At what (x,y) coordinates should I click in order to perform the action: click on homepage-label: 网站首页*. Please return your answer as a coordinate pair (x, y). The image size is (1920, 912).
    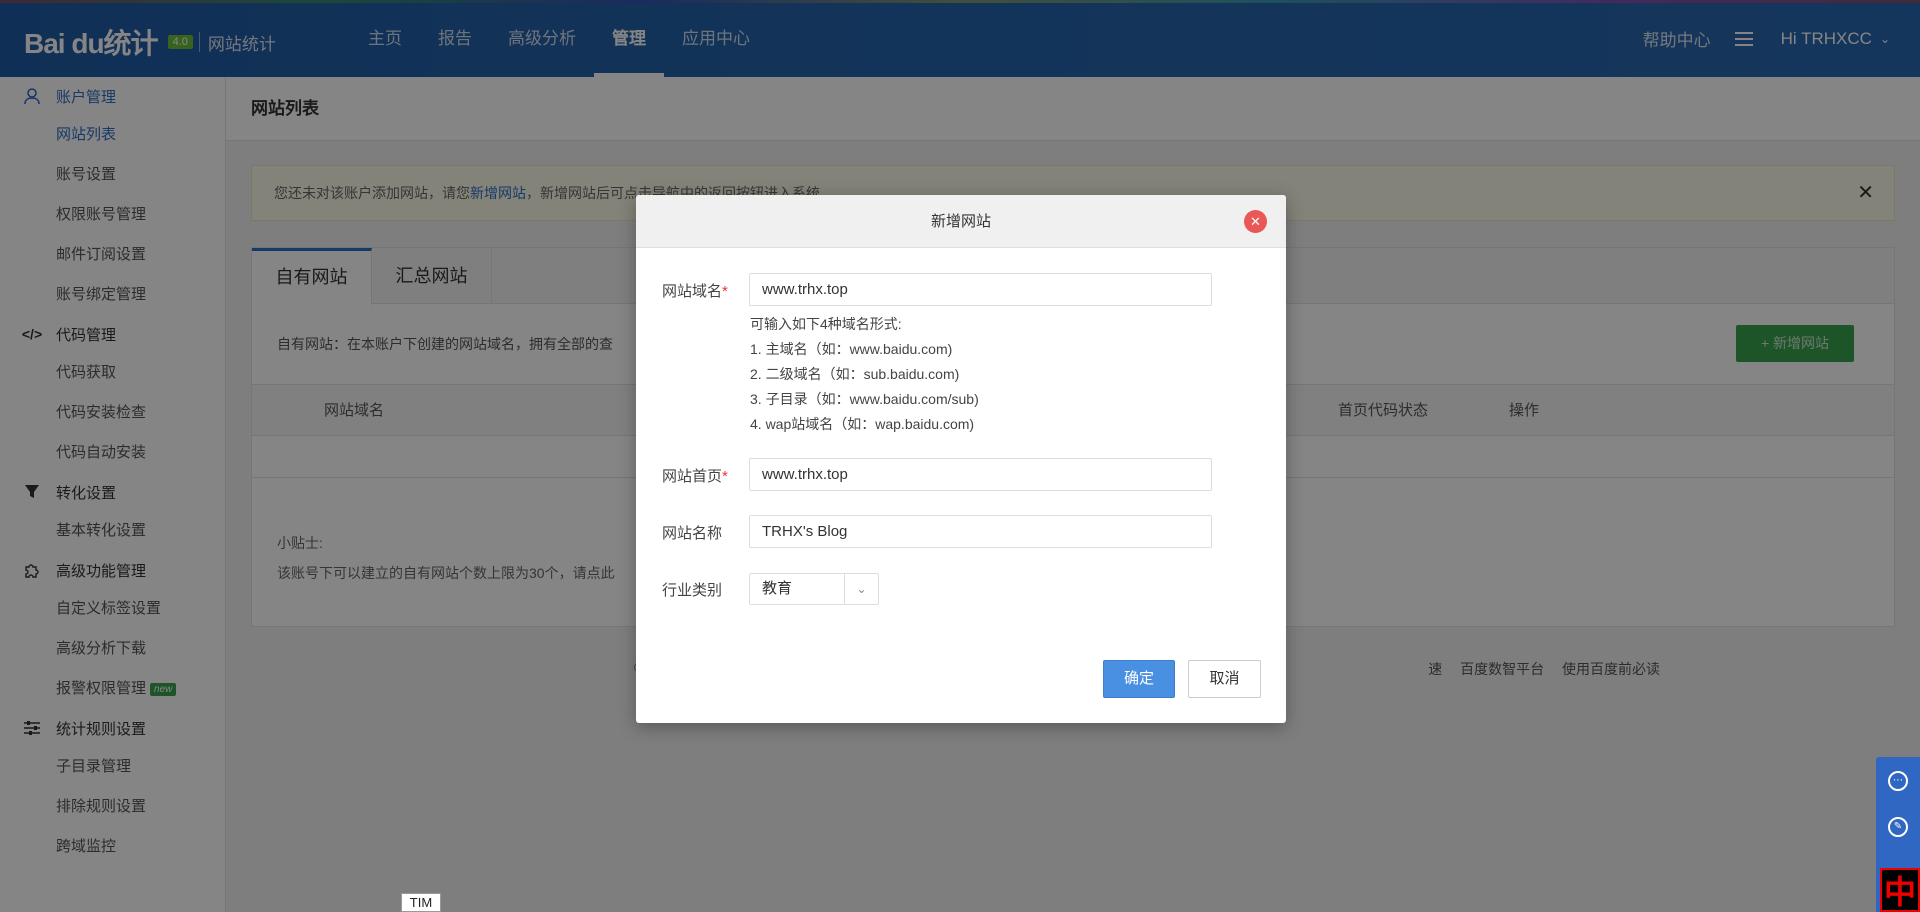
    Looking at the image, I should click on (695, 476).